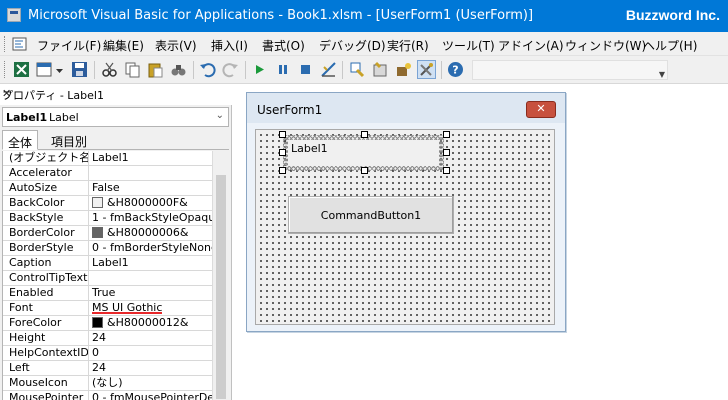 This screenshot has height=400, width=728. I want to click on menu-help: ヘルプ(H), so click(670, 45).